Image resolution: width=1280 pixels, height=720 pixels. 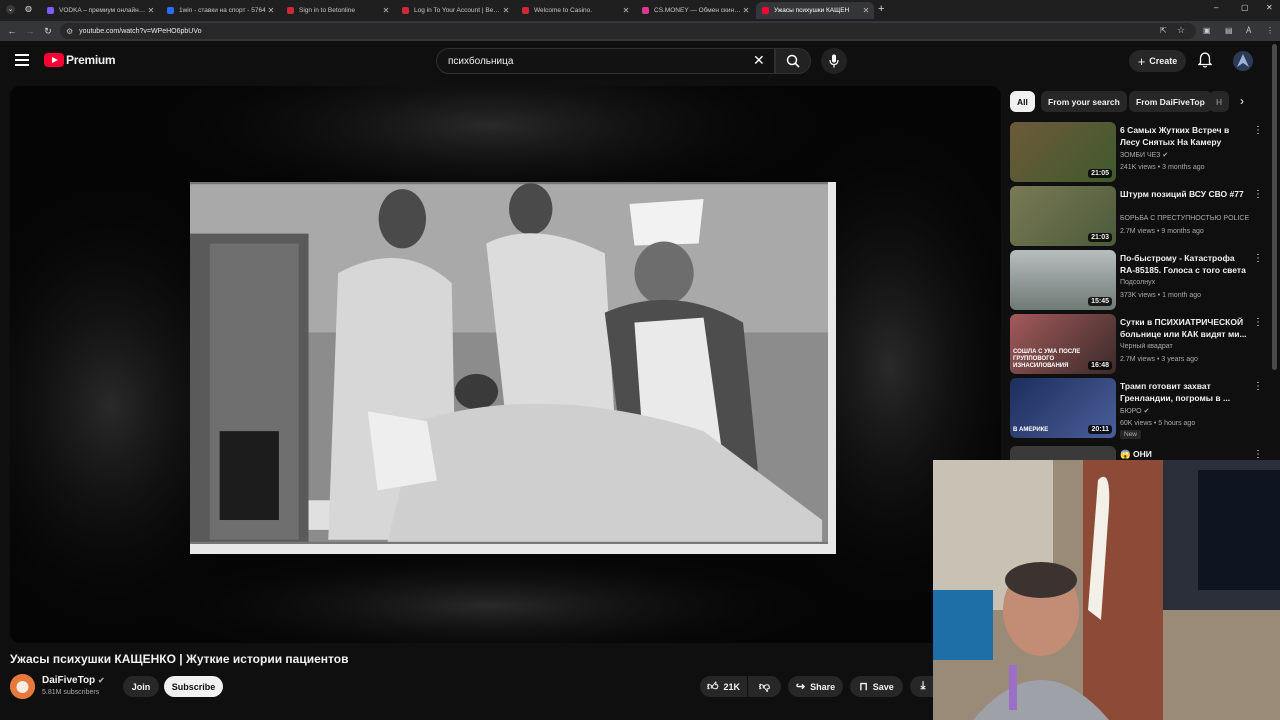 I want to click on extensions-icon: ▣, so click(x=1207, y=30).